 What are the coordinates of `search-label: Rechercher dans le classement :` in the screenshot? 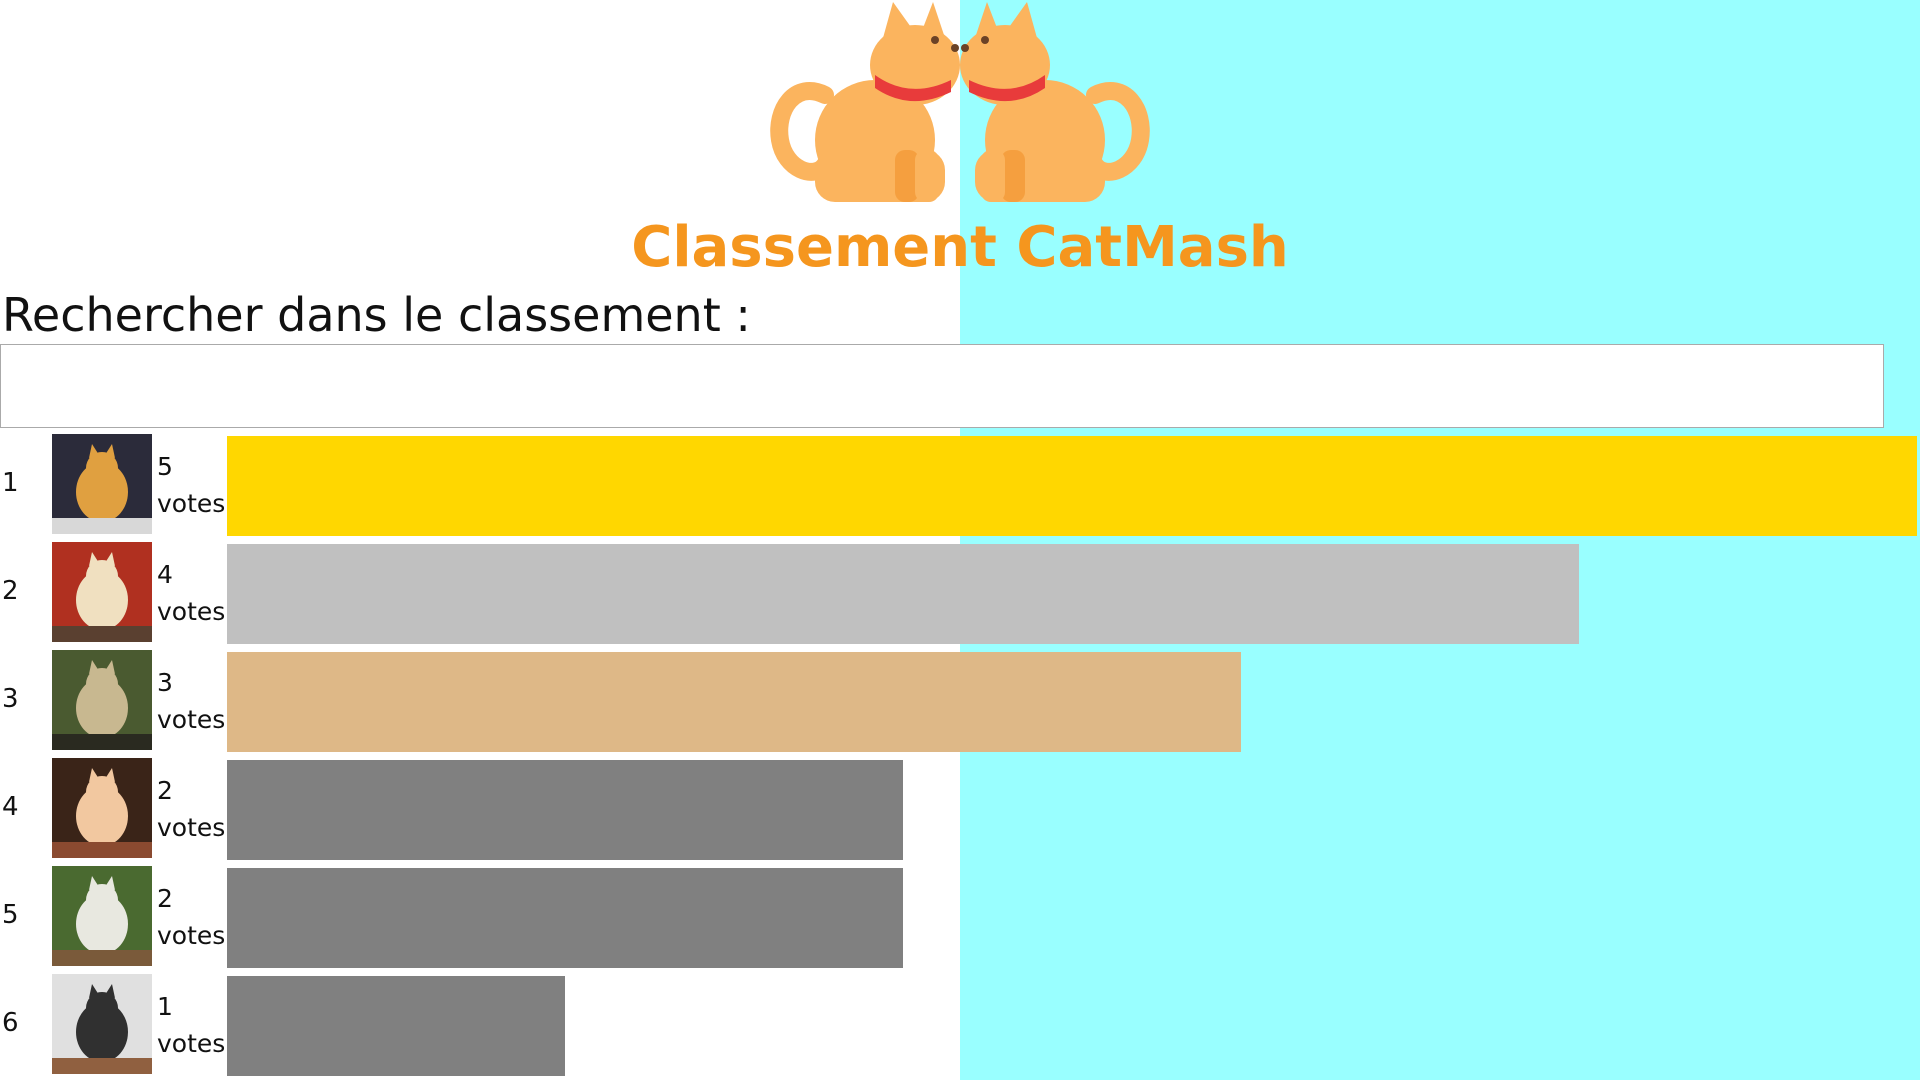 It's located at (376, 315).